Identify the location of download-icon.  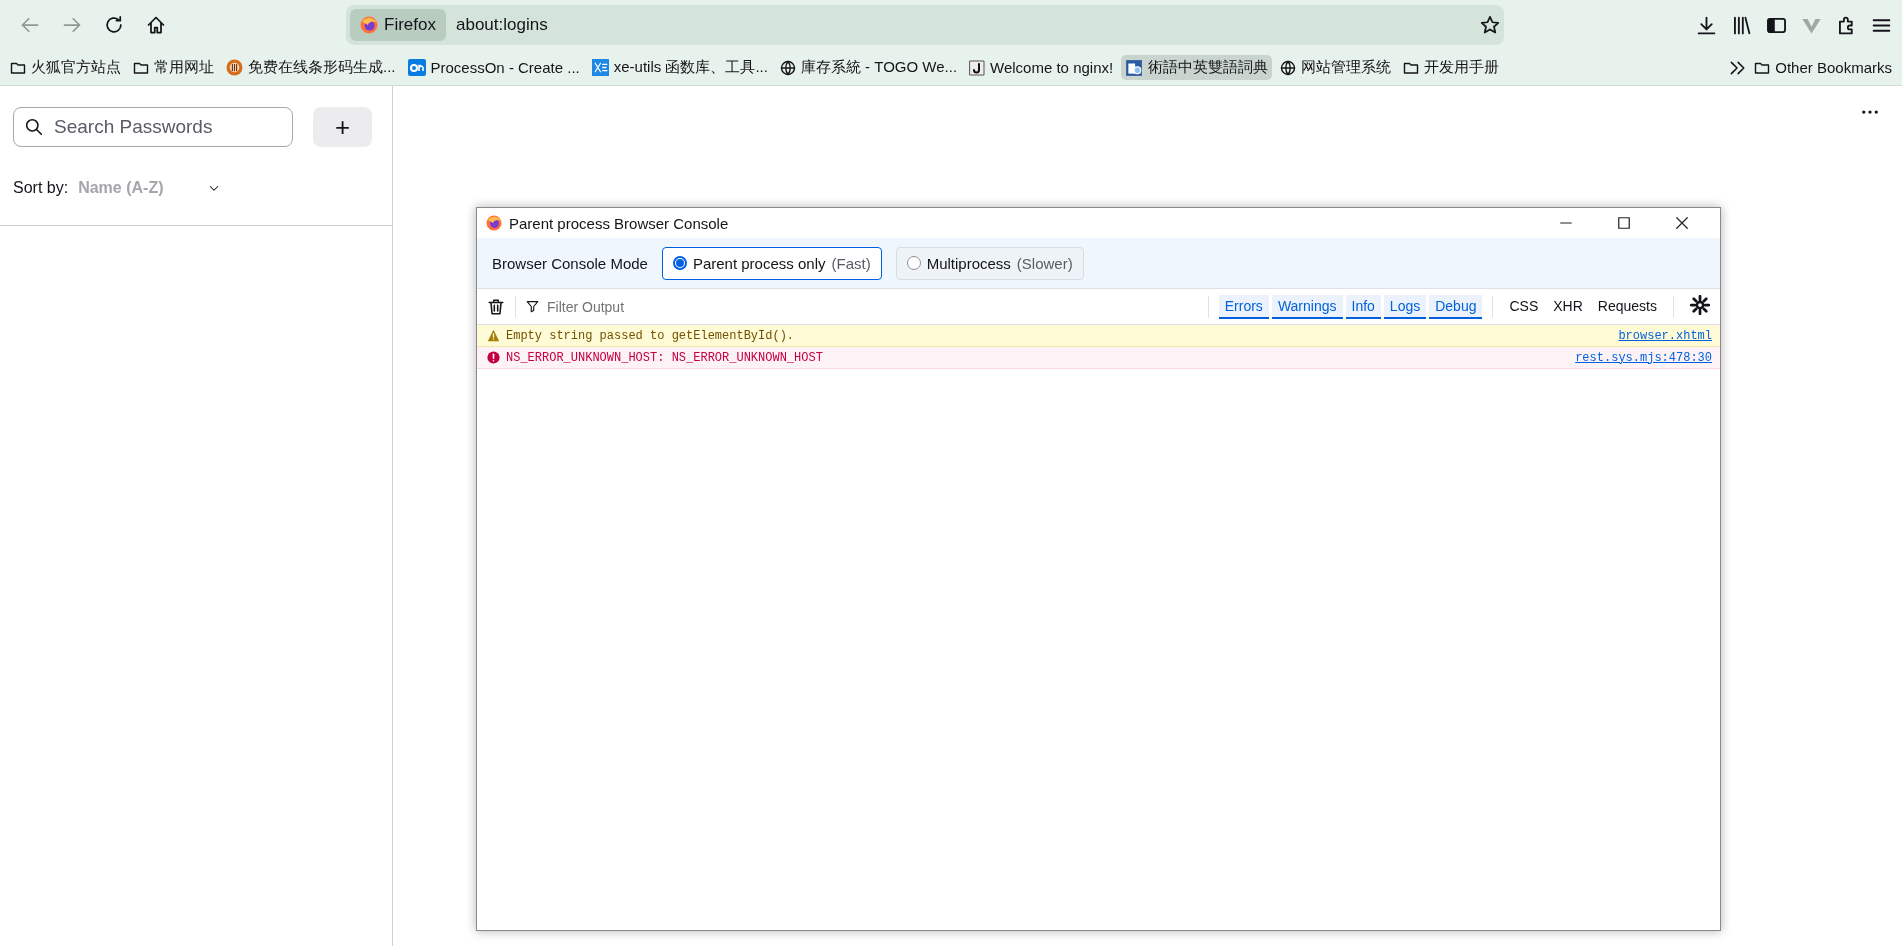
(1706, 25).